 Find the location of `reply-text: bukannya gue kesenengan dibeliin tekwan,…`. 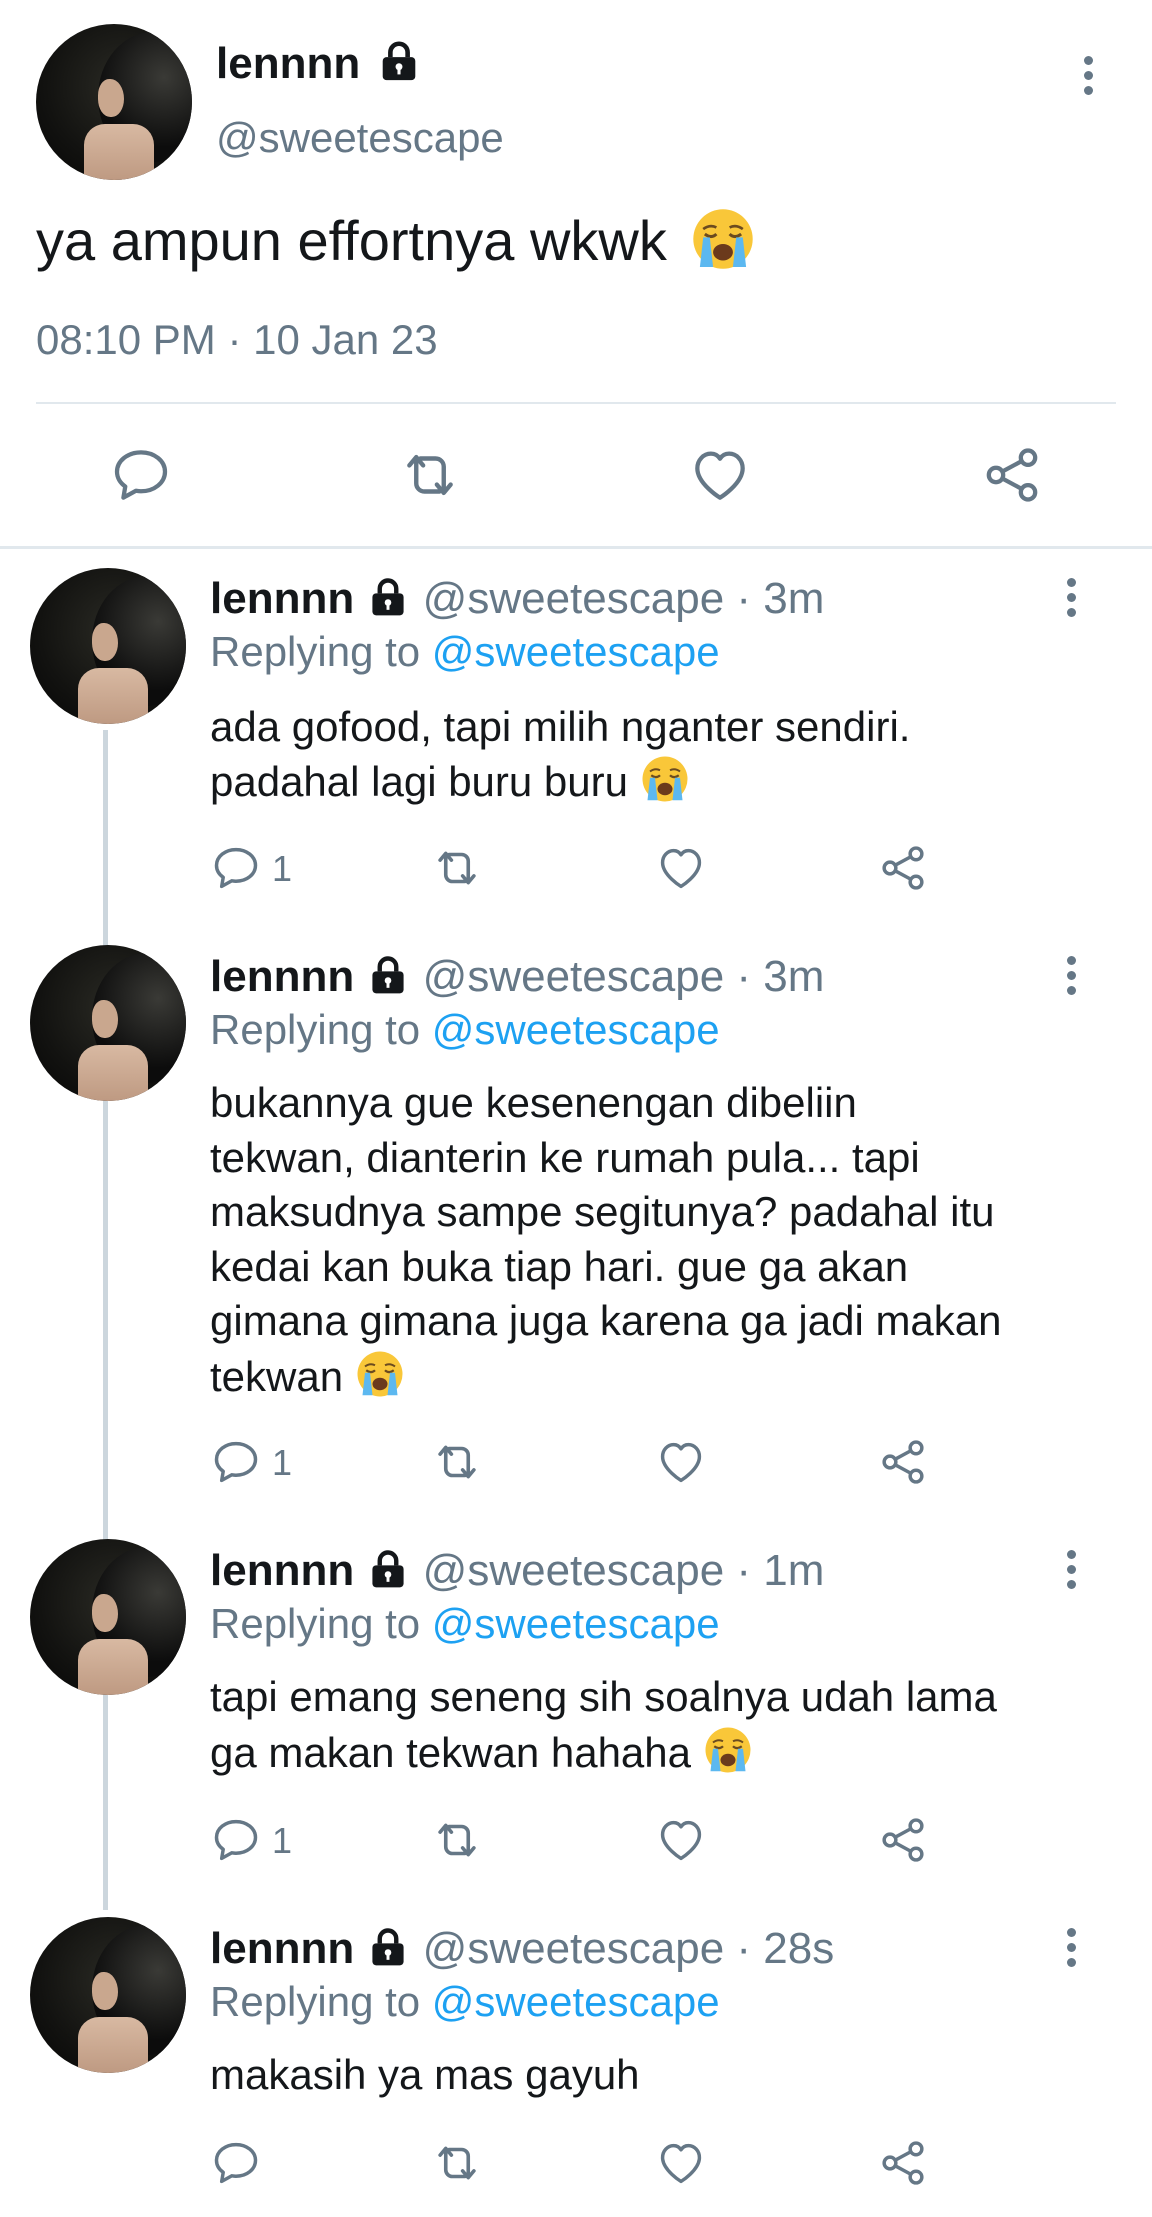

reply-text: bukannya gue kesenengan dibeliin tekwan,… is located at coordinates (606, 1239).